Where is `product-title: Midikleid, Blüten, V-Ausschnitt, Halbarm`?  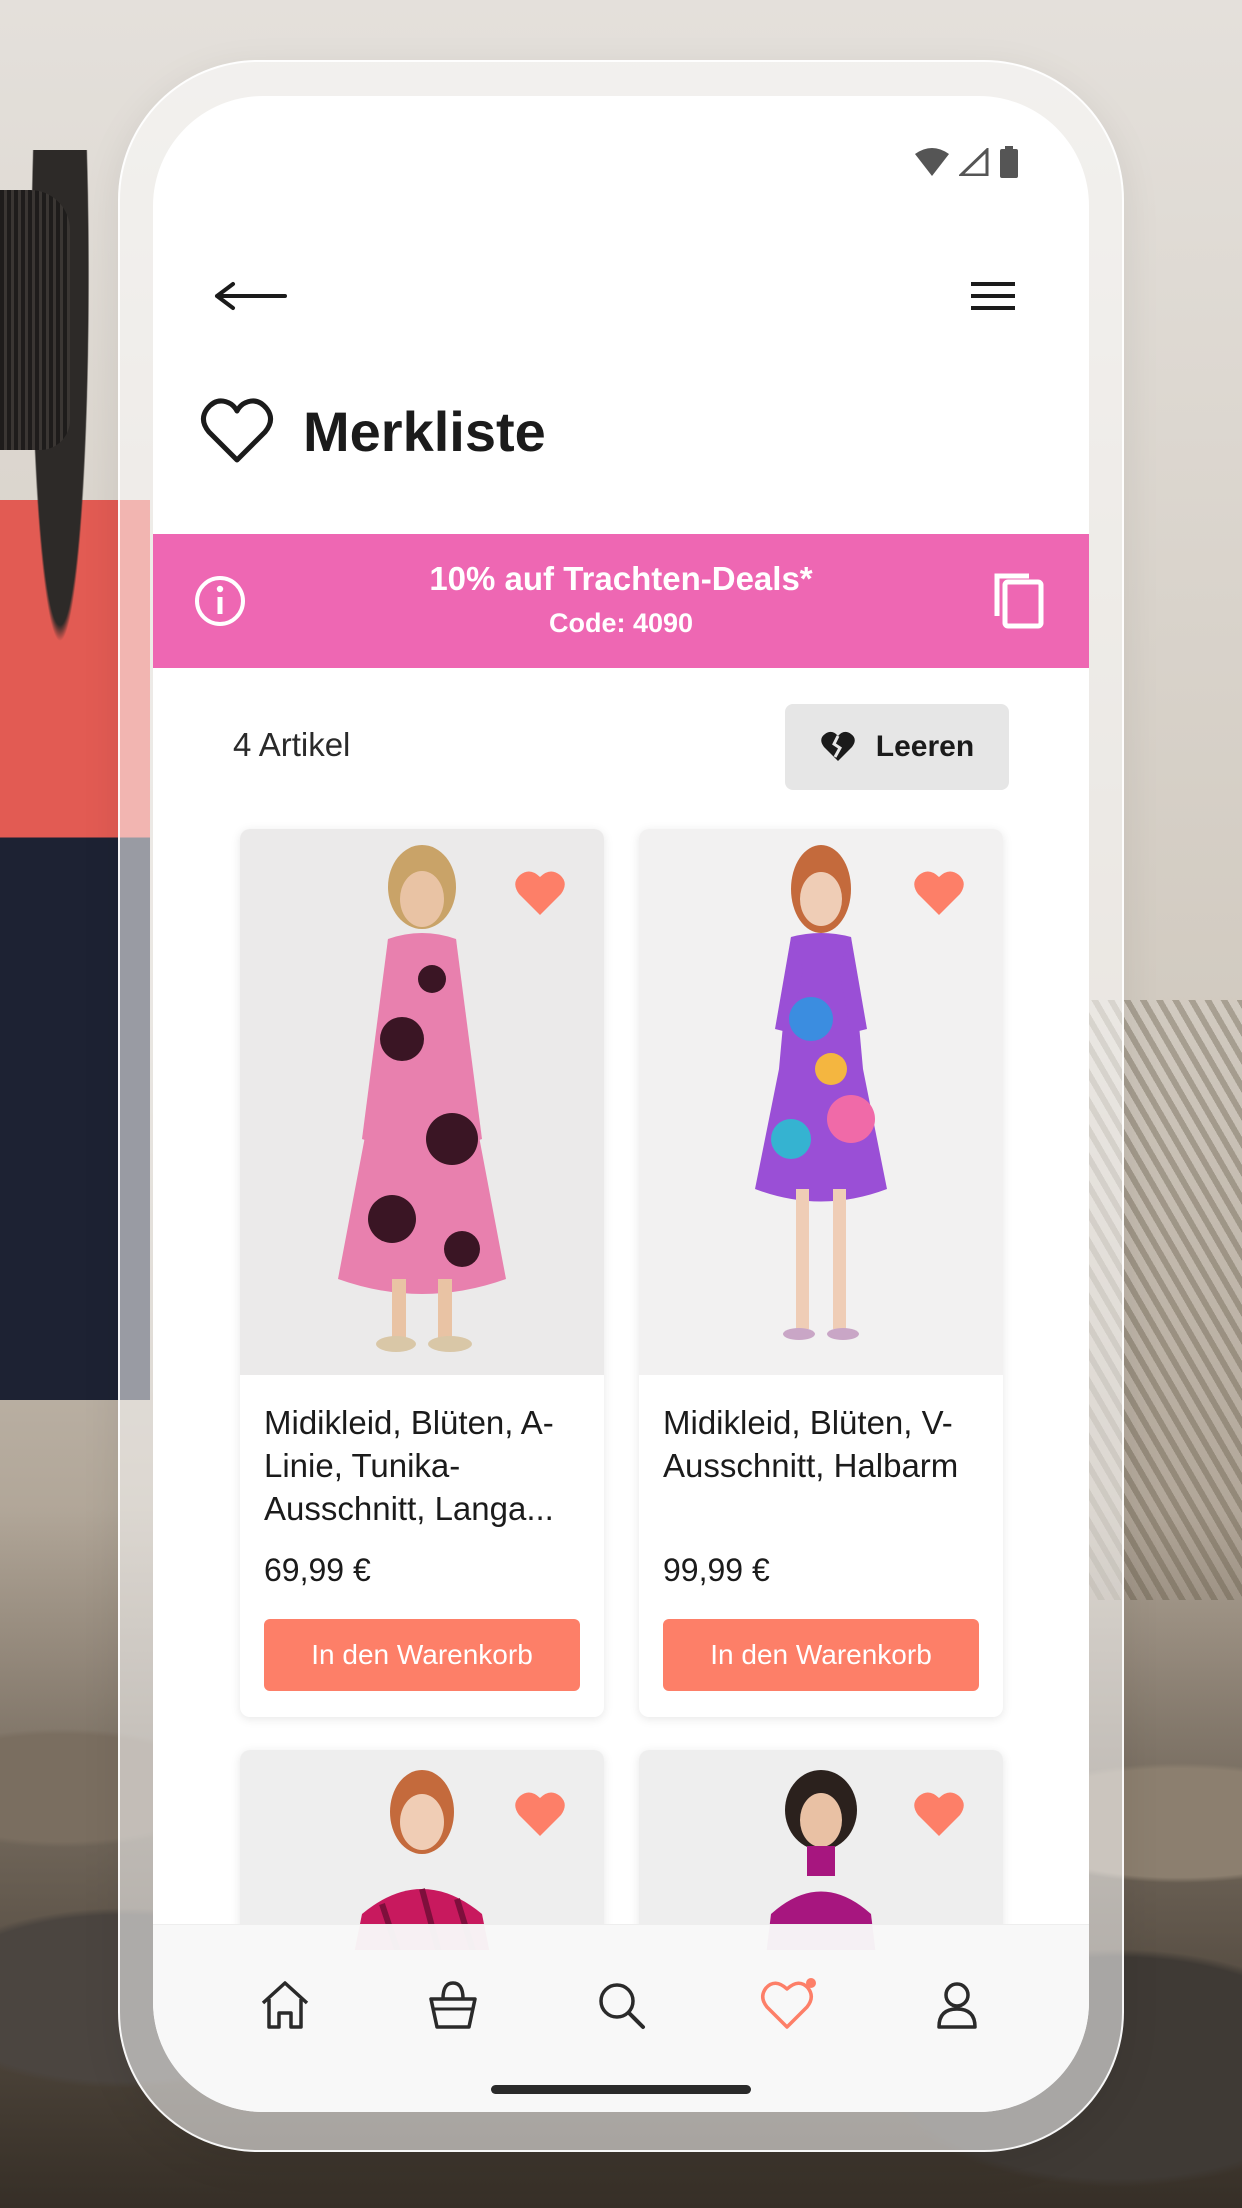
product-title: Midikleid, Blüten, V-Ausschnitt, Halbarm is located at coordinates (821, 1465).